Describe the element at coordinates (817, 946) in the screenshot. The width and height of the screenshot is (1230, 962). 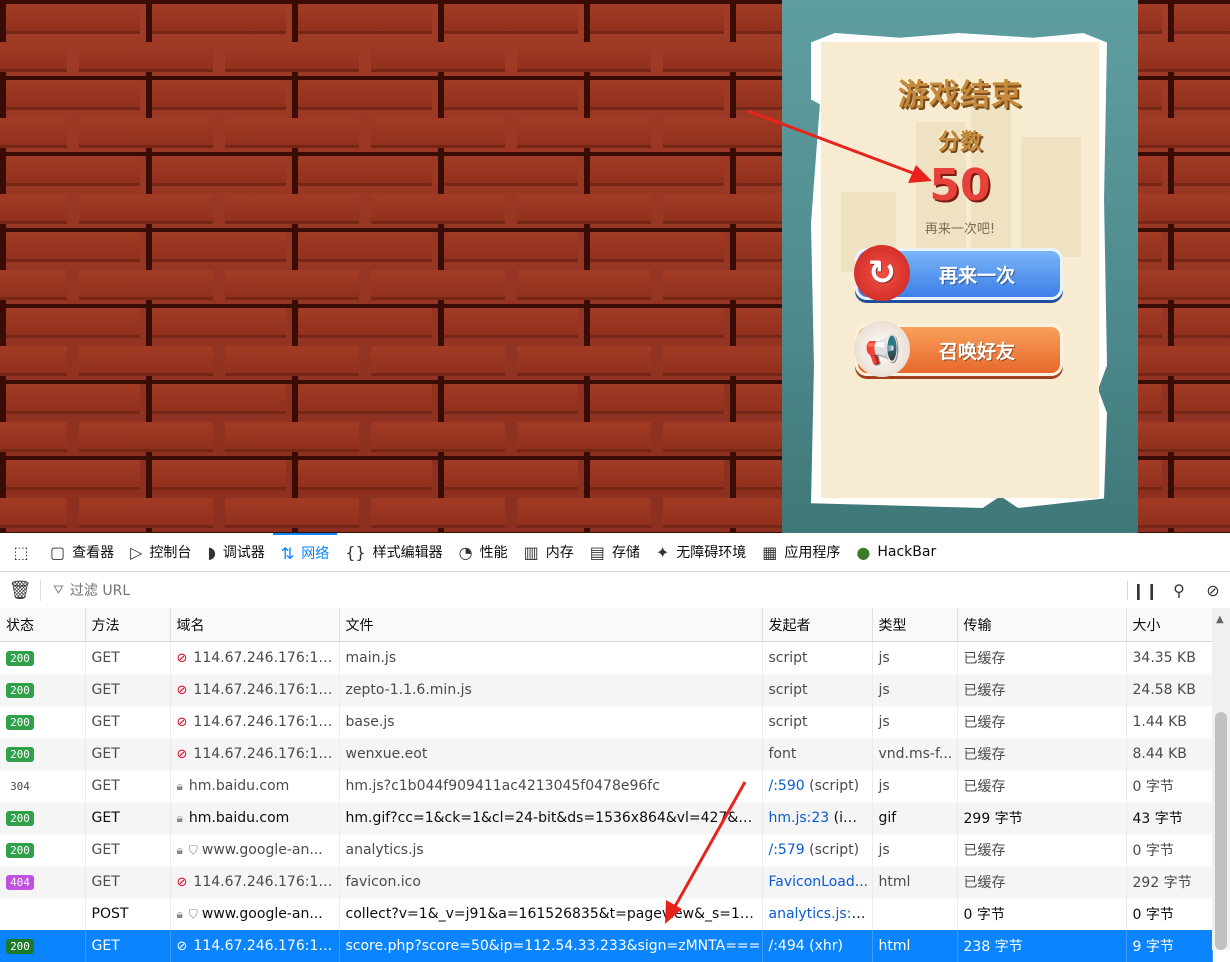
I see `initiator-cell: /:494 (xhr)` at that location.